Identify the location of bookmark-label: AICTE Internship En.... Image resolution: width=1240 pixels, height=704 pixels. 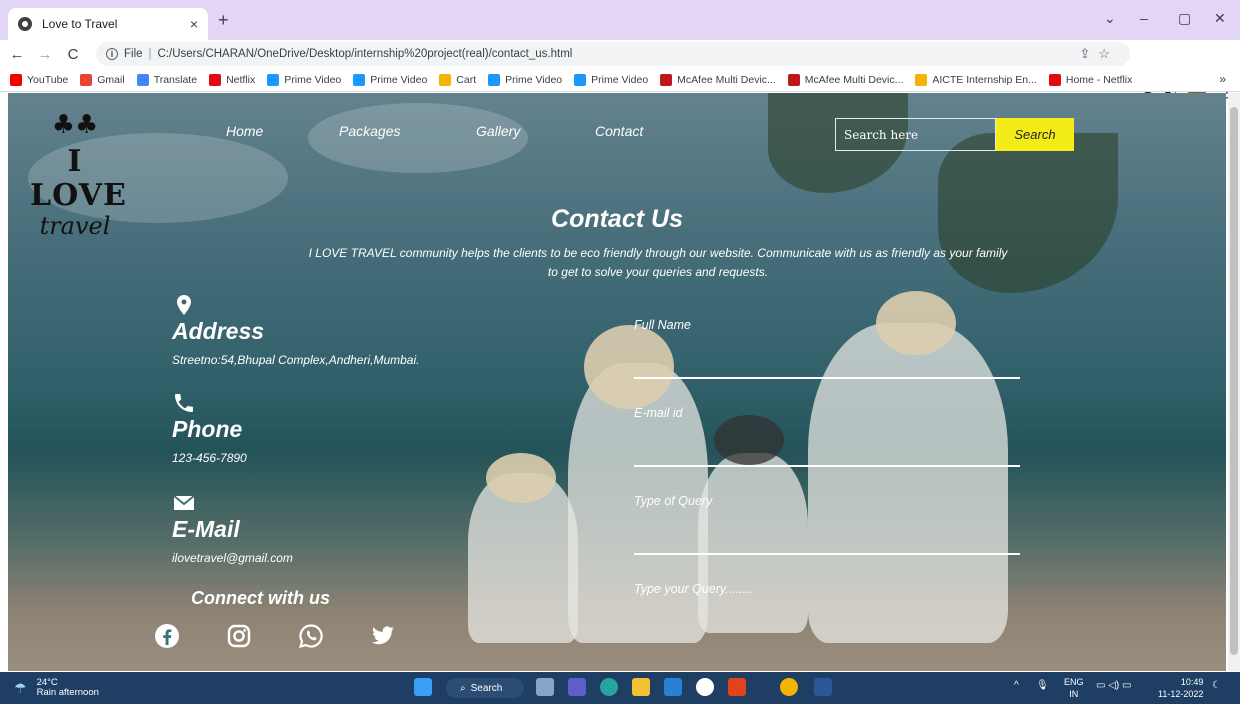
(984, 79).